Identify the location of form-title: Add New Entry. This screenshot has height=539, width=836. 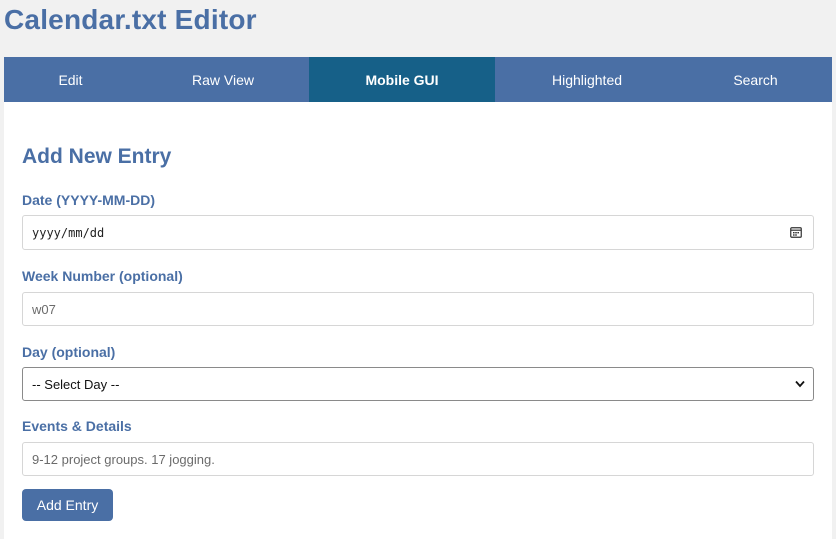
(97, 156).